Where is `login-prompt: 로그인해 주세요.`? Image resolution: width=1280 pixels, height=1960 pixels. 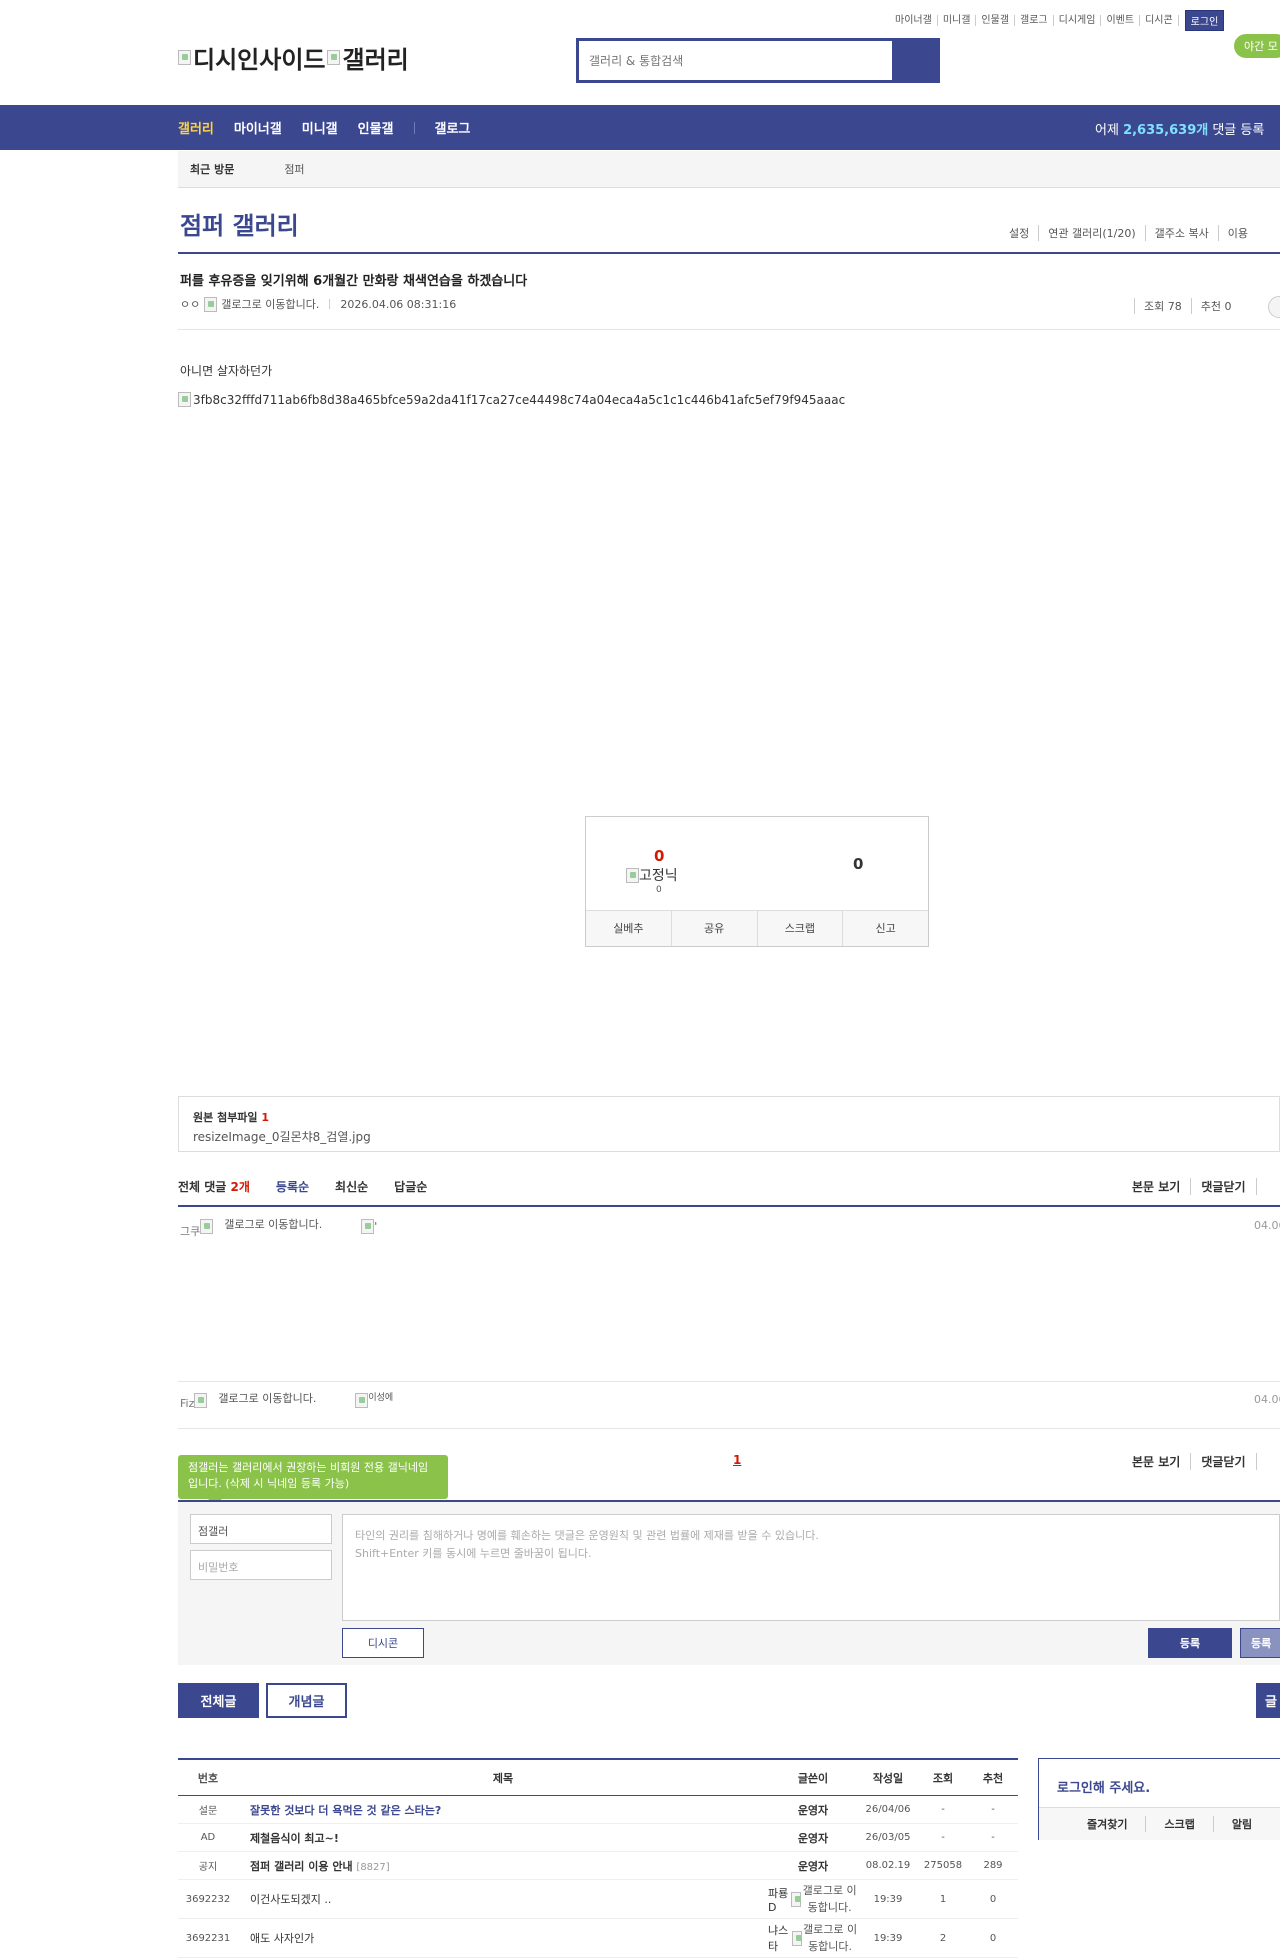
login-prompt: 로그인해 주세요. is located at coordinates (1103, 1786).